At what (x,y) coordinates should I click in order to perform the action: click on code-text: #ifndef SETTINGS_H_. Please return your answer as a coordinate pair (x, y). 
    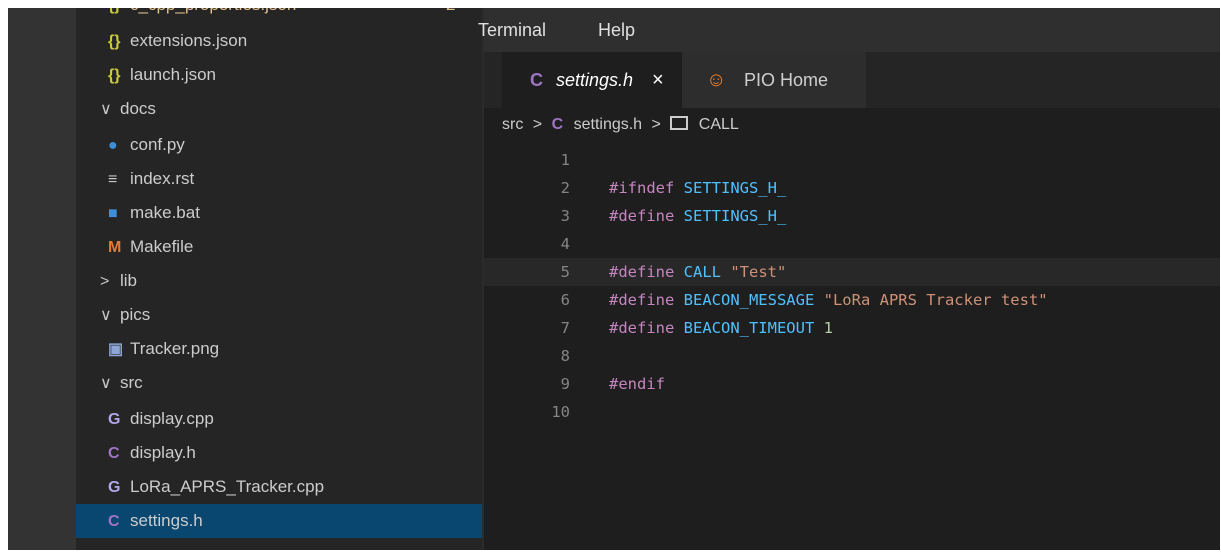
    Looking at the image, I should click on (697, 188).